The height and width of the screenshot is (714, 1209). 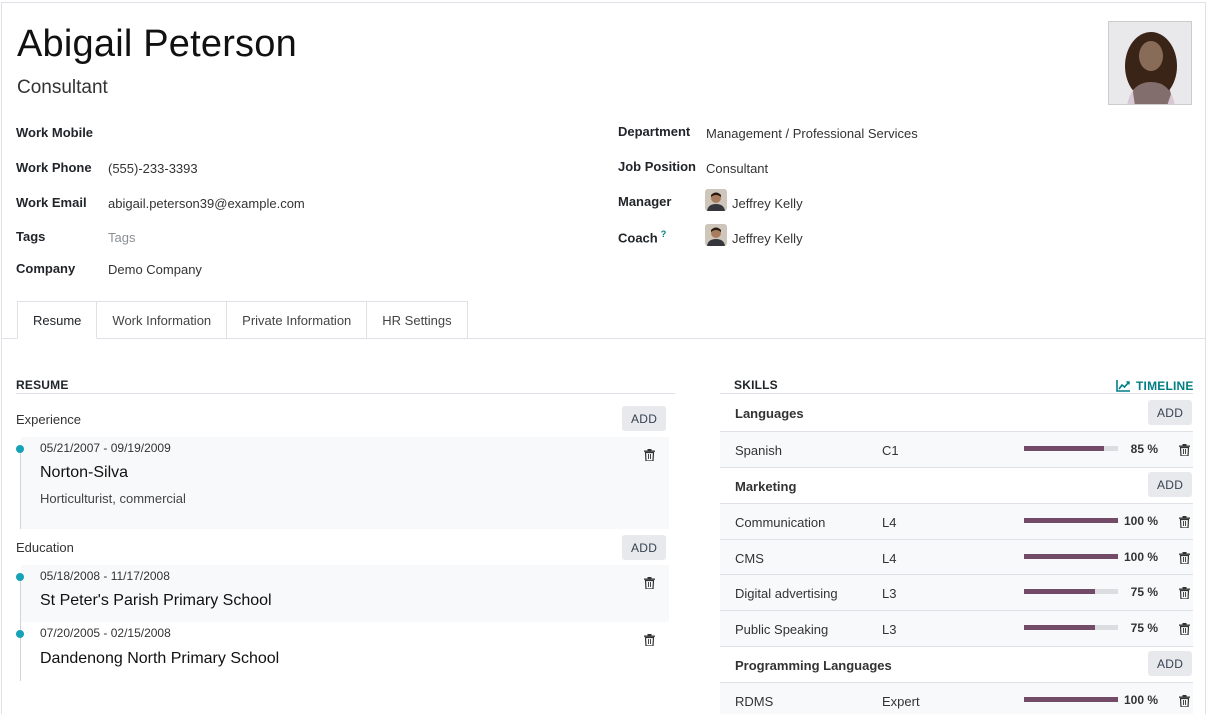 What do you see at coordinates (737, 168) in the screenshot?
I see `job-position-field: Consultant` at bounding box center [737, 168].